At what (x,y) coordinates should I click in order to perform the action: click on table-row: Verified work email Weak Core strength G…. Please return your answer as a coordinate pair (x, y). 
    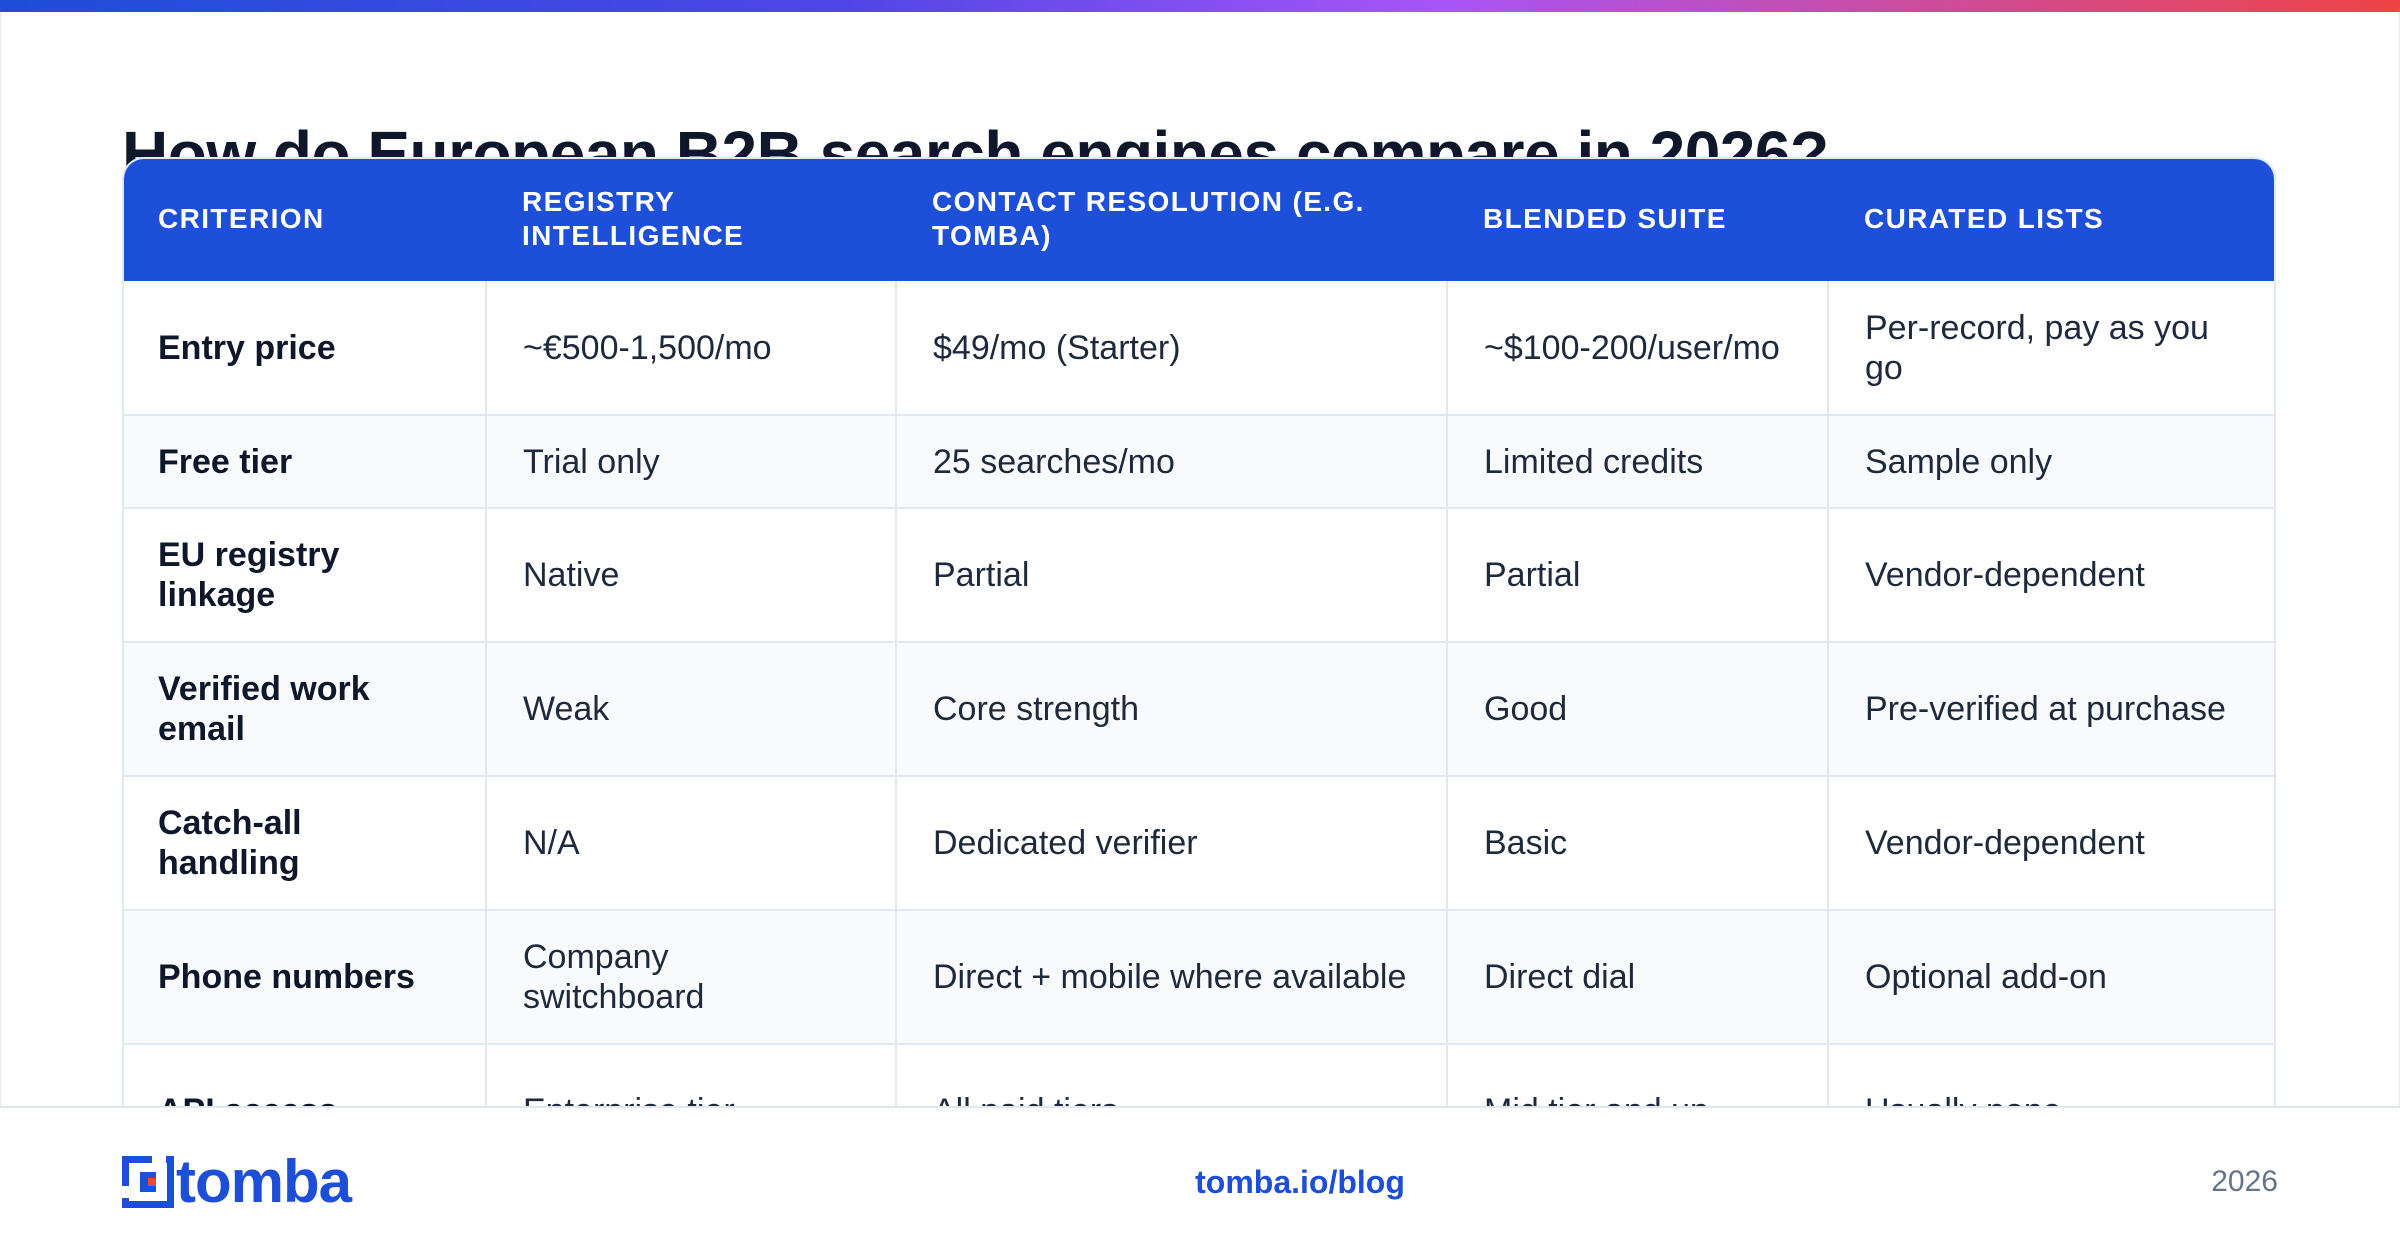
    Looking at the image, I should click on (1199, 709).